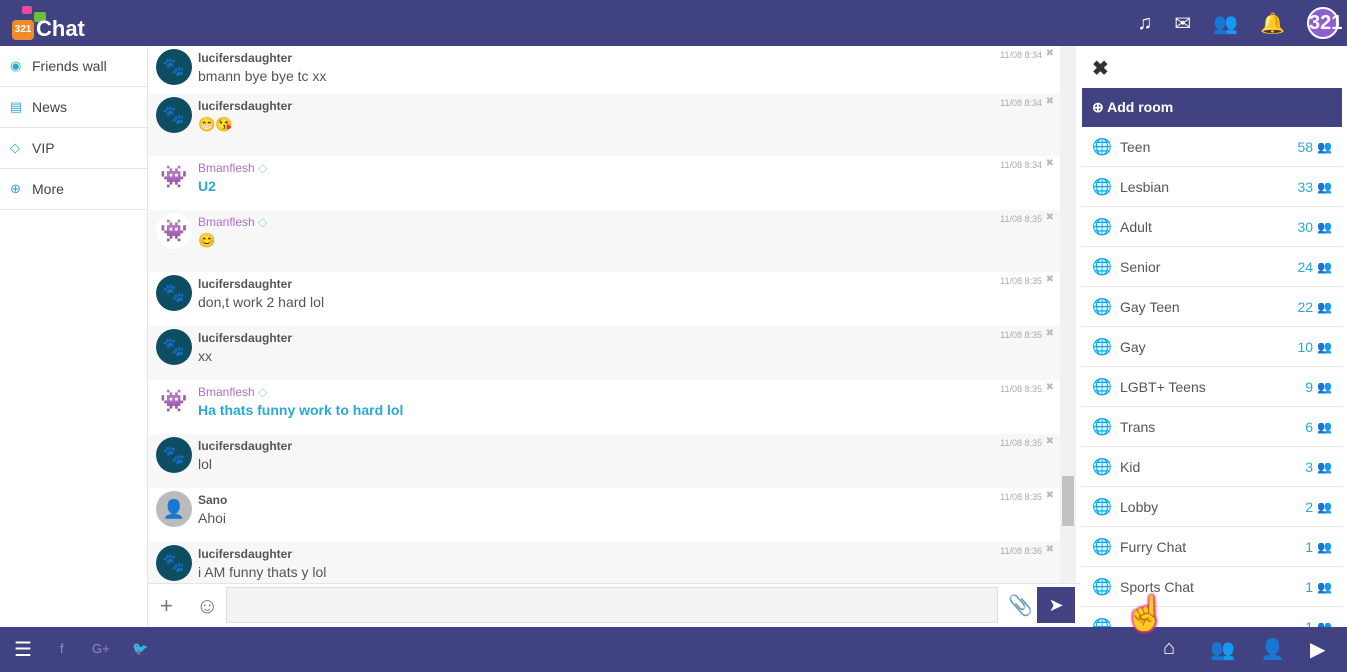  I want to click on video-icon: ▶, so click(1317, 649).